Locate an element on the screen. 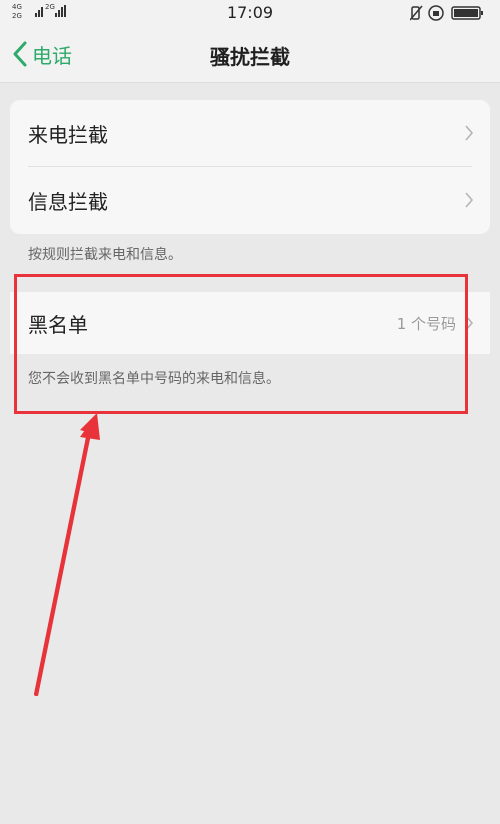 The height and width of the screenshot is (824, 500). annotation-arrow-icon is located at coordinates (67, 554).